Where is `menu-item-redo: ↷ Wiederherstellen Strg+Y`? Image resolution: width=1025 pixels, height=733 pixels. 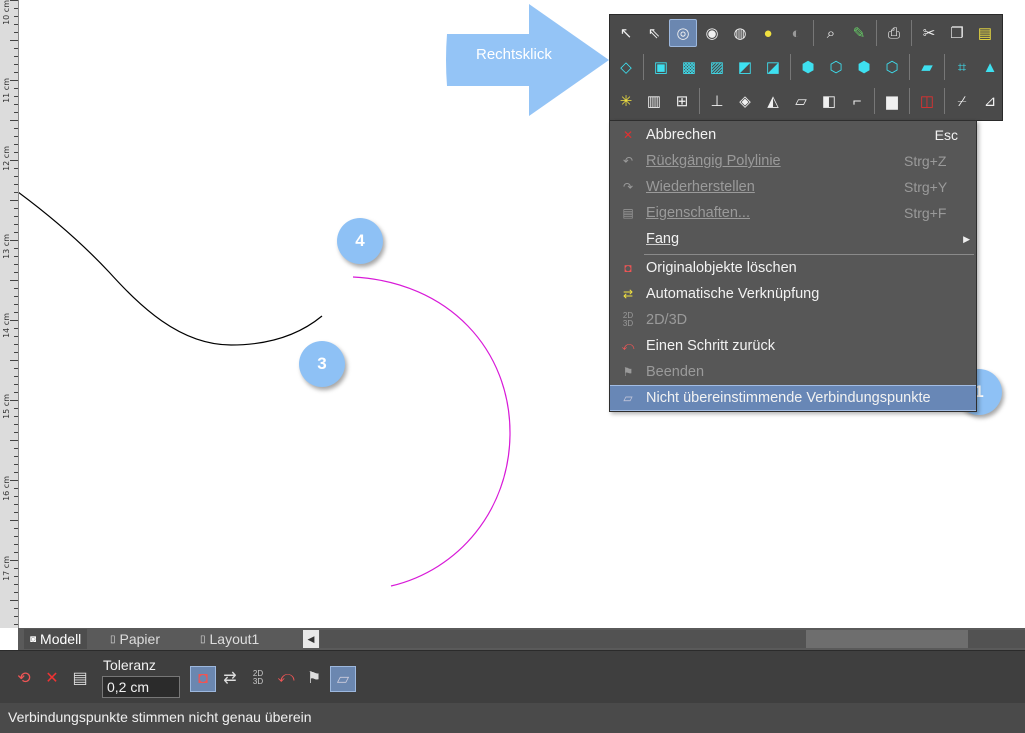
menu-item-redo: ↷ Wiederherstellen Strg+Y is located at coordinates (793, 187).